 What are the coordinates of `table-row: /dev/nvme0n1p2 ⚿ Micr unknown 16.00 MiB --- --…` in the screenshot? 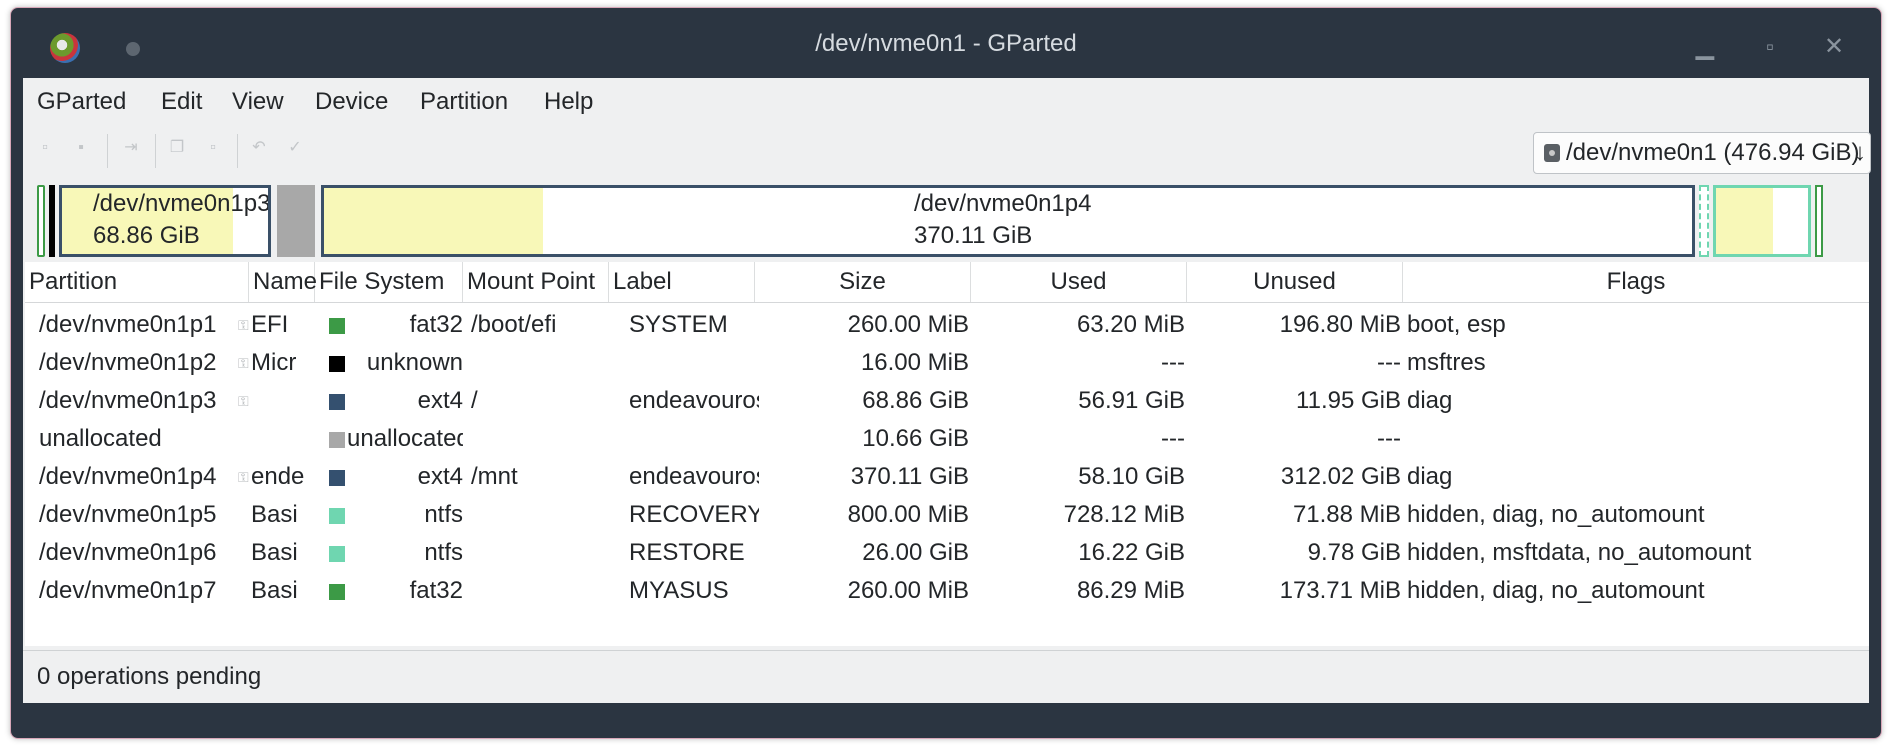 It's located at (947, 363).